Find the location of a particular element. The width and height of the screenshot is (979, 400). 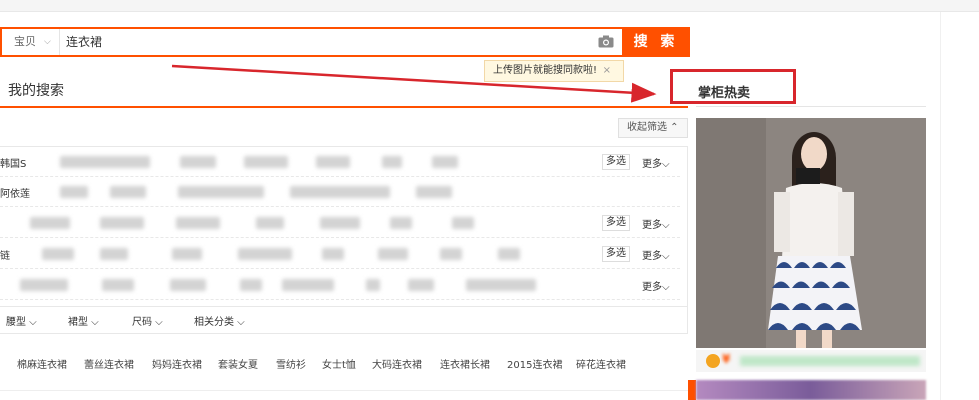

product-image is located at coordinates (811, 233).